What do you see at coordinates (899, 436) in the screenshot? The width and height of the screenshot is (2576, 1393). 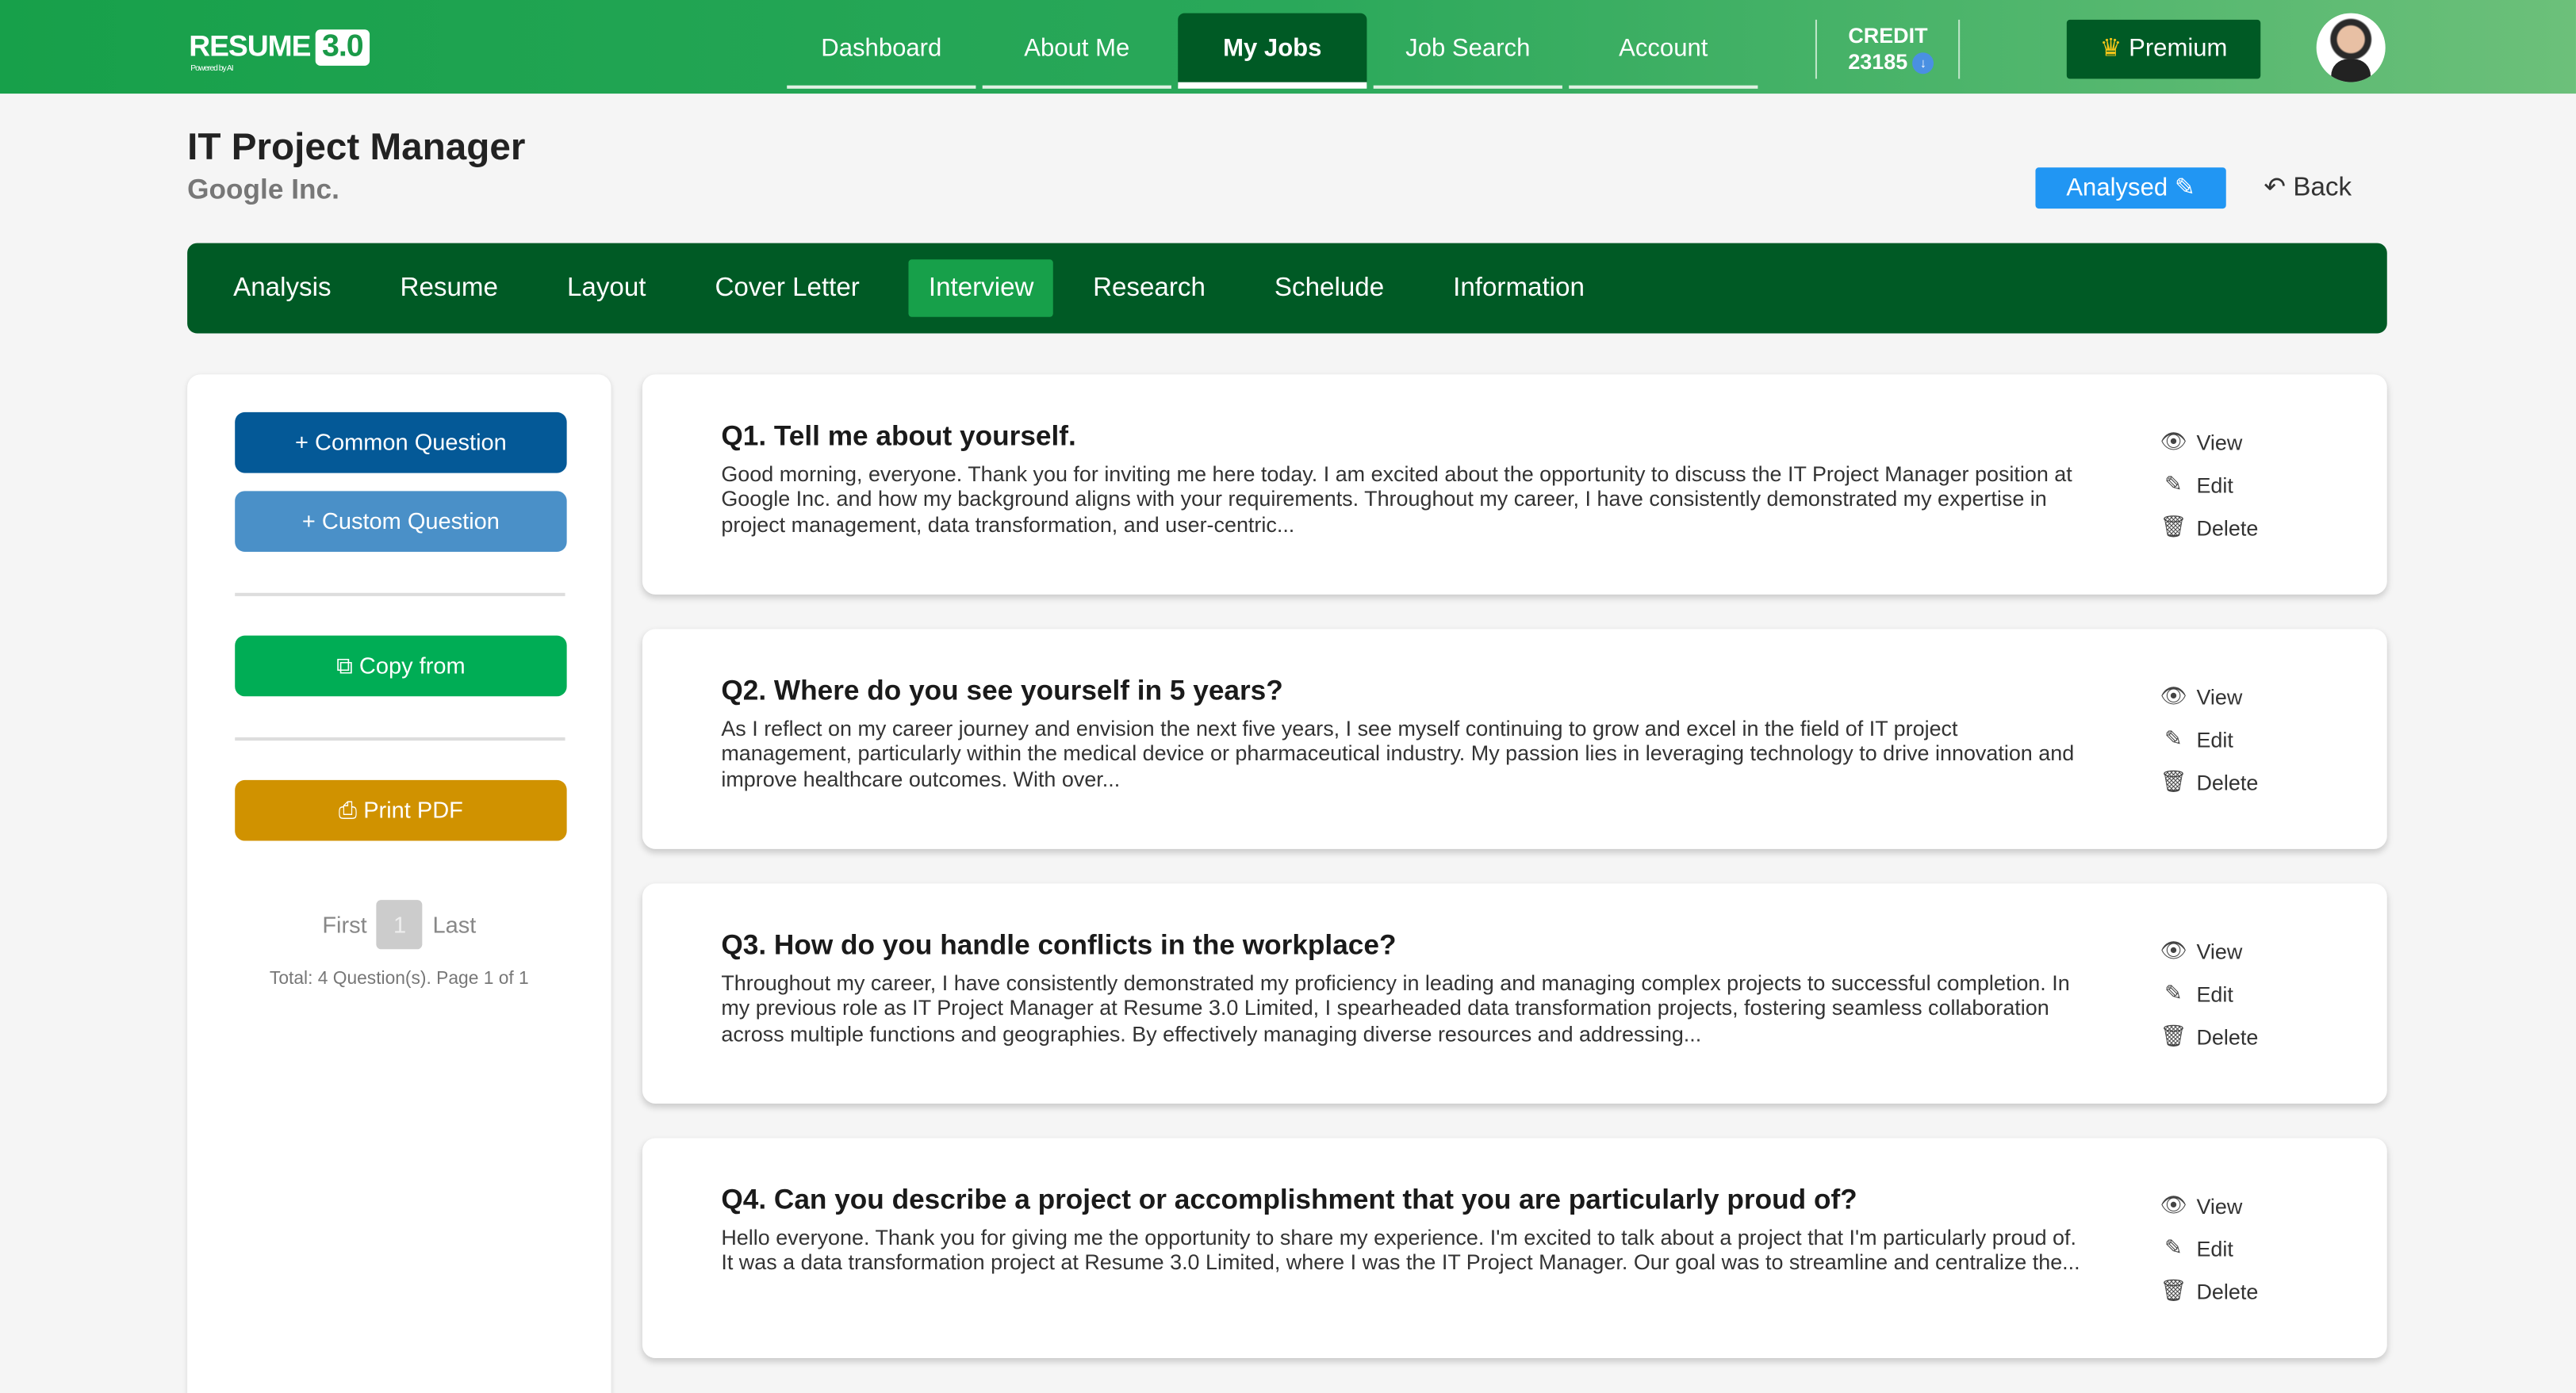 I see `question-title: Q1. Tell me about yourself.` at bounding box center [899, 436].